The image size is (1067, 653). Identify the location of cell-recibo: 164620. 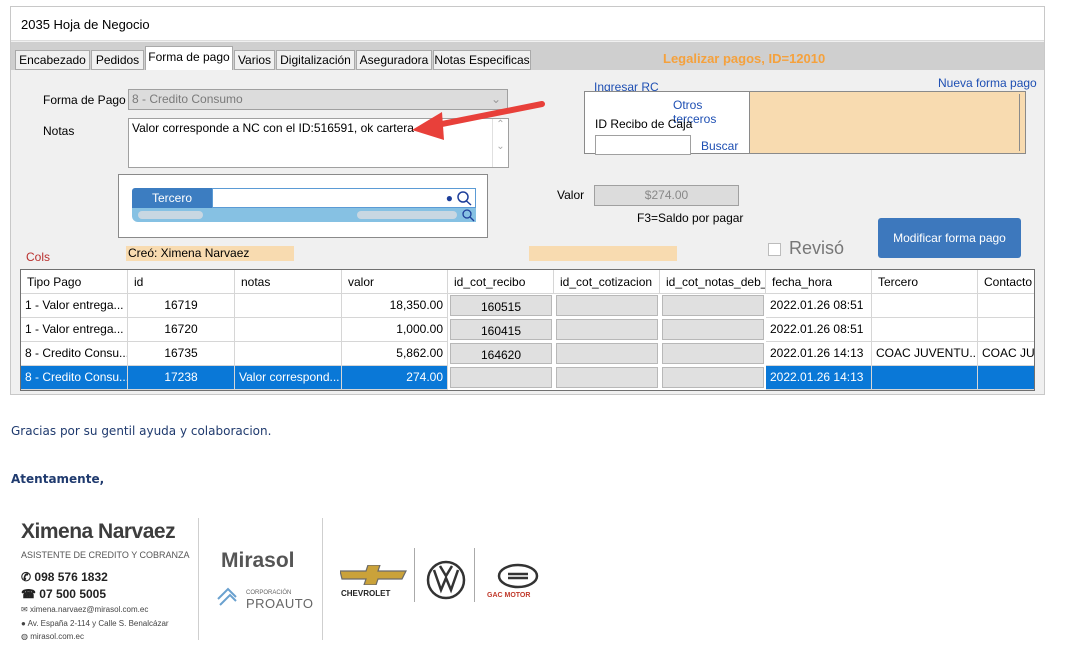
(501, 353).